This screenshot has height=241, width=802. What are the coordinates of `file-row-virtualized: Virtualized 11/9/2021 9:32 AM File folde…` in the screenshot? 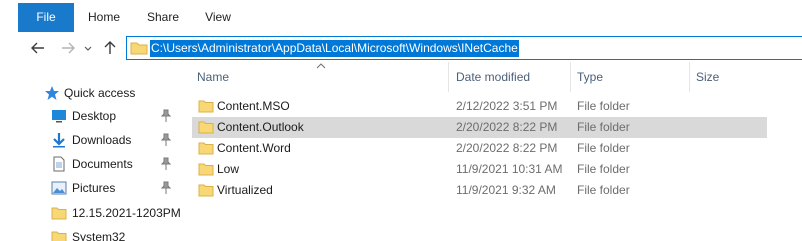 It's located at (479, 190).